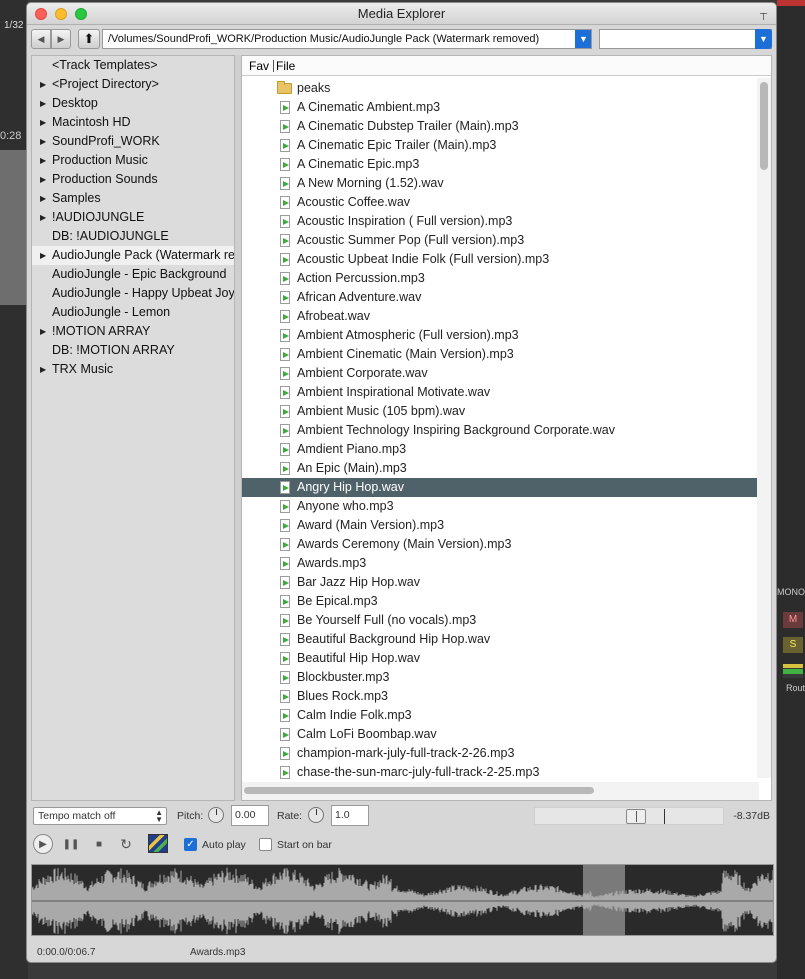  What do you see at coordinates (133, 160) in the screenshot?
I see `sidebar-item: ▶ Production Music` at bounding box center [133, 160].